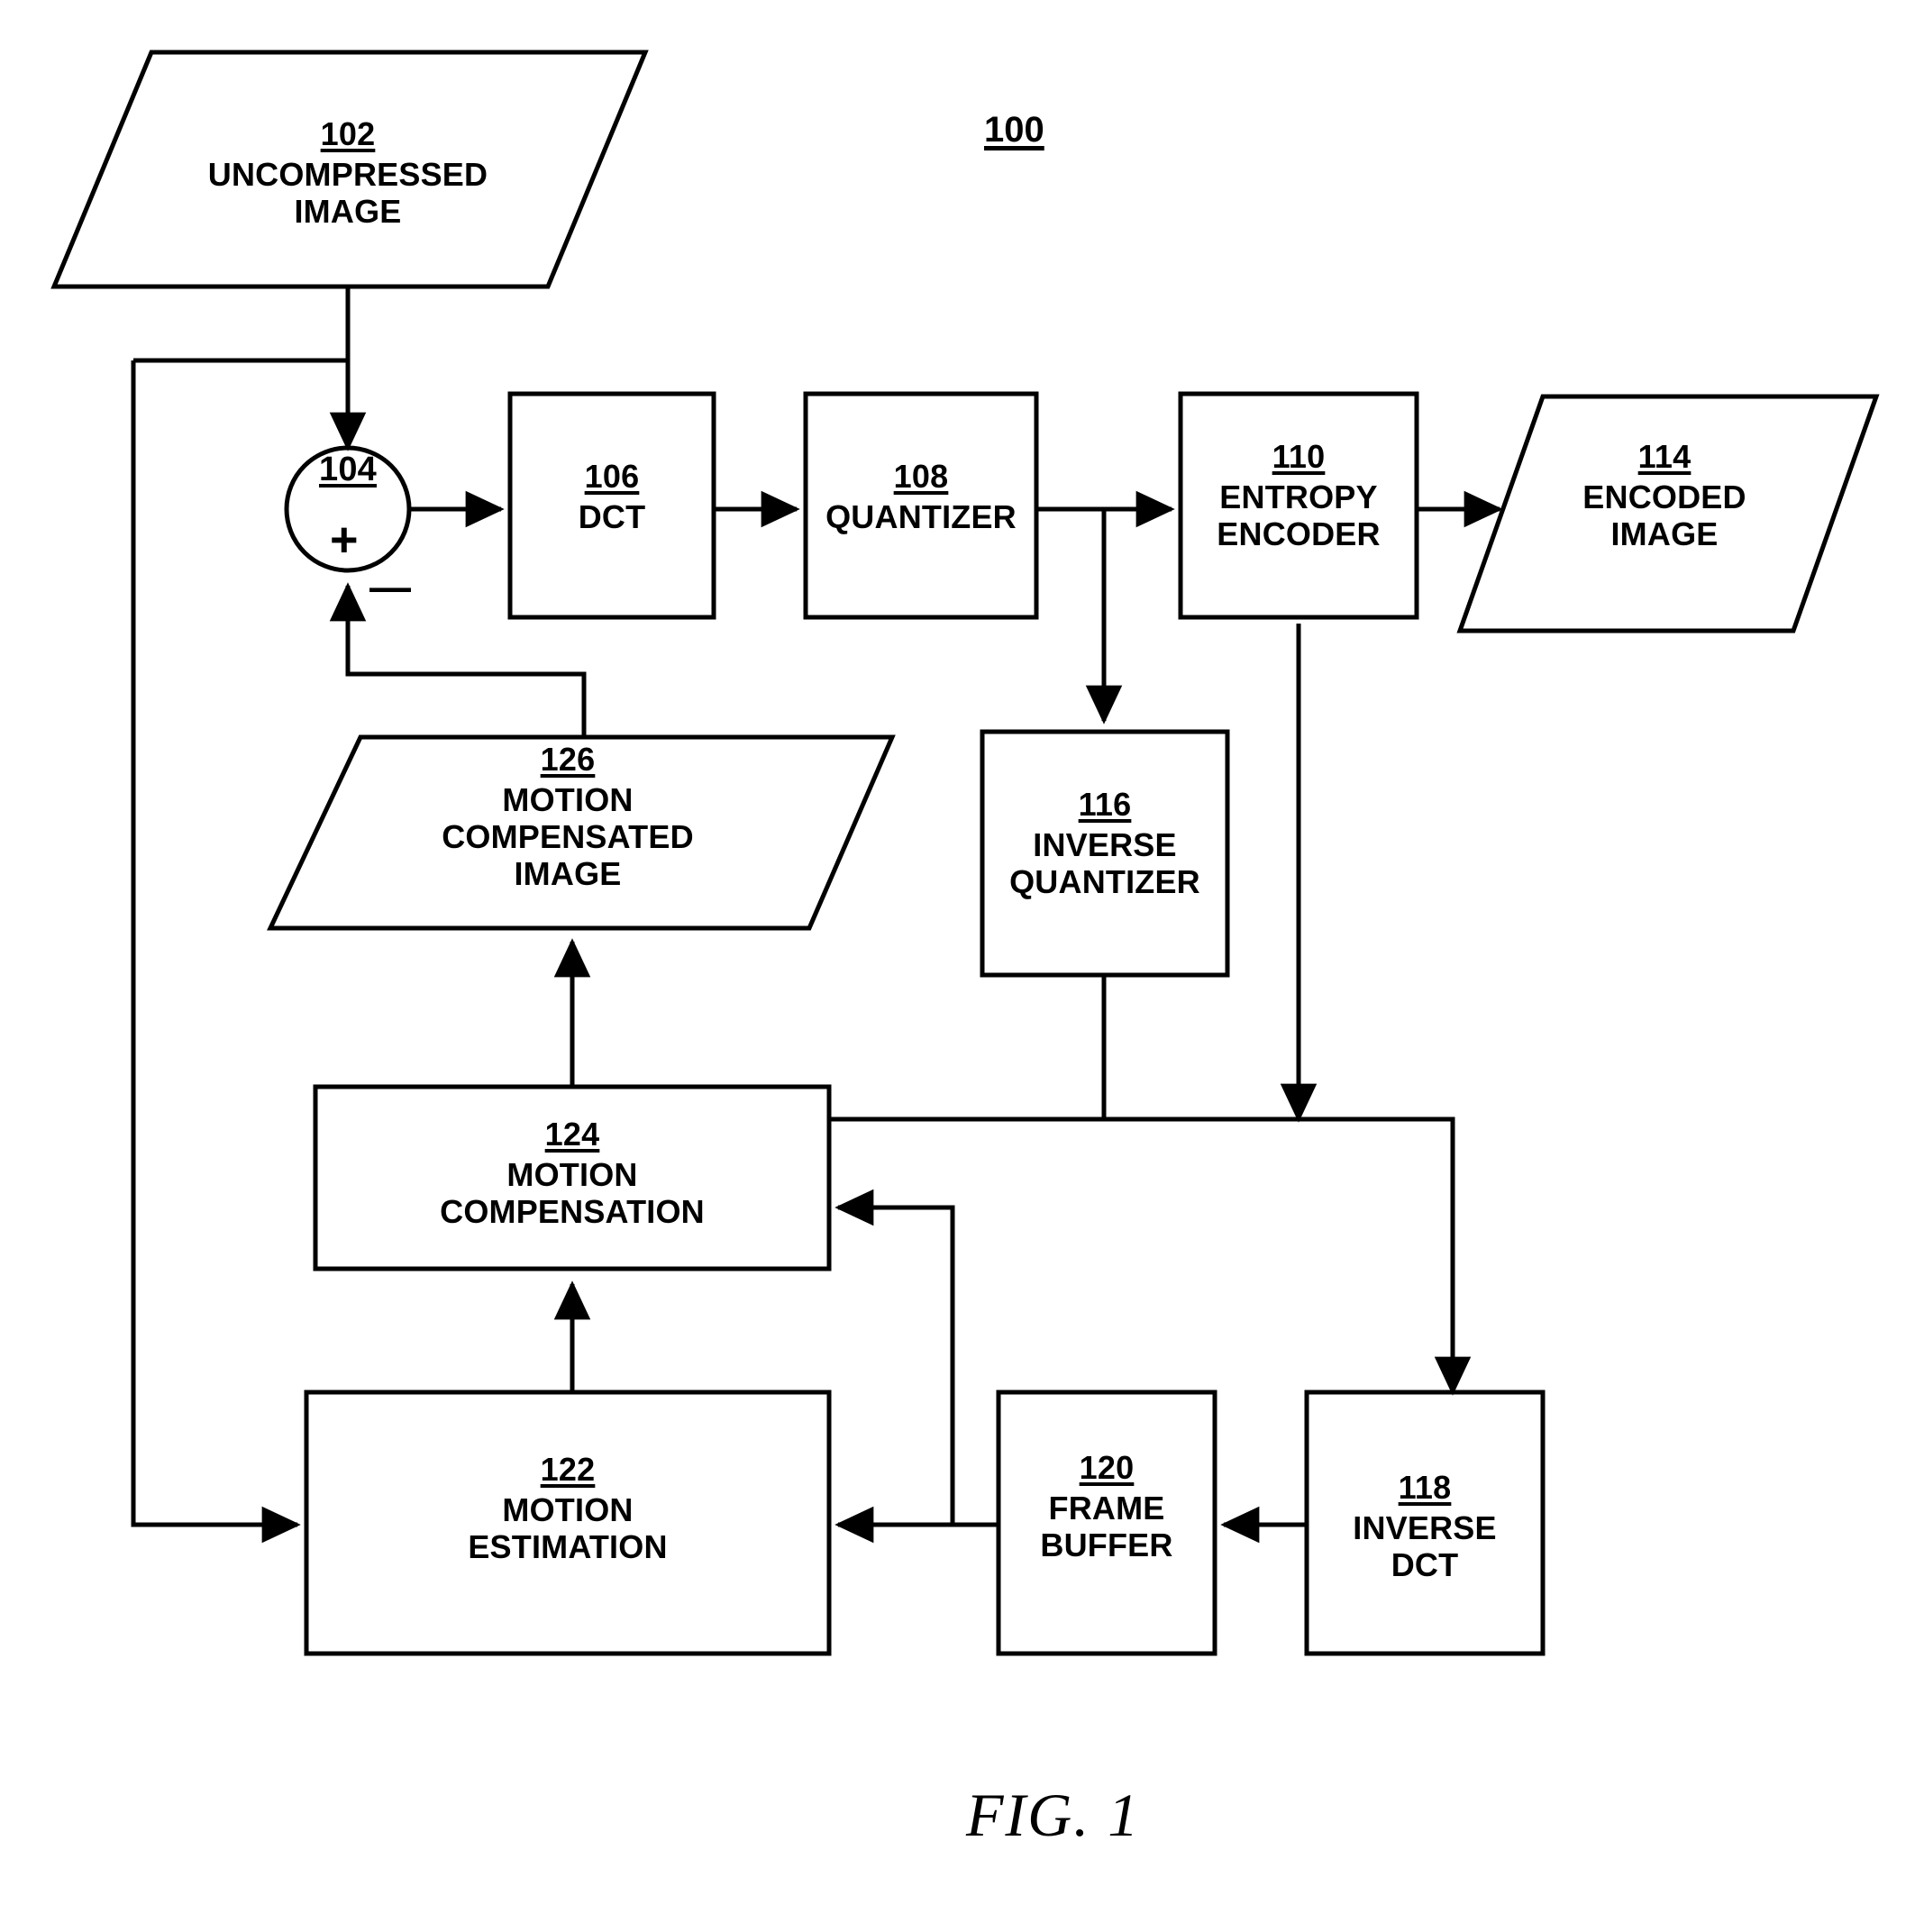 This screenshot has height=1932, width=1915. Describe the element at coordinates (1298, 505) in the screenshot. I see `shape-entropy-encoder` at that location.